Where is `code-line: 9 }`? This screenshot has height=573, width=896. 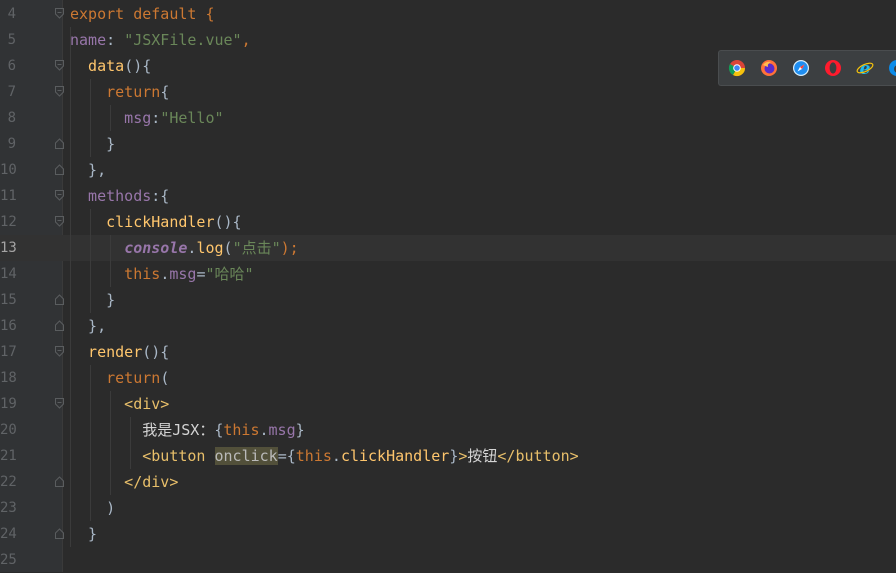
code-line: 9 } is located at coordinates (448, 144).